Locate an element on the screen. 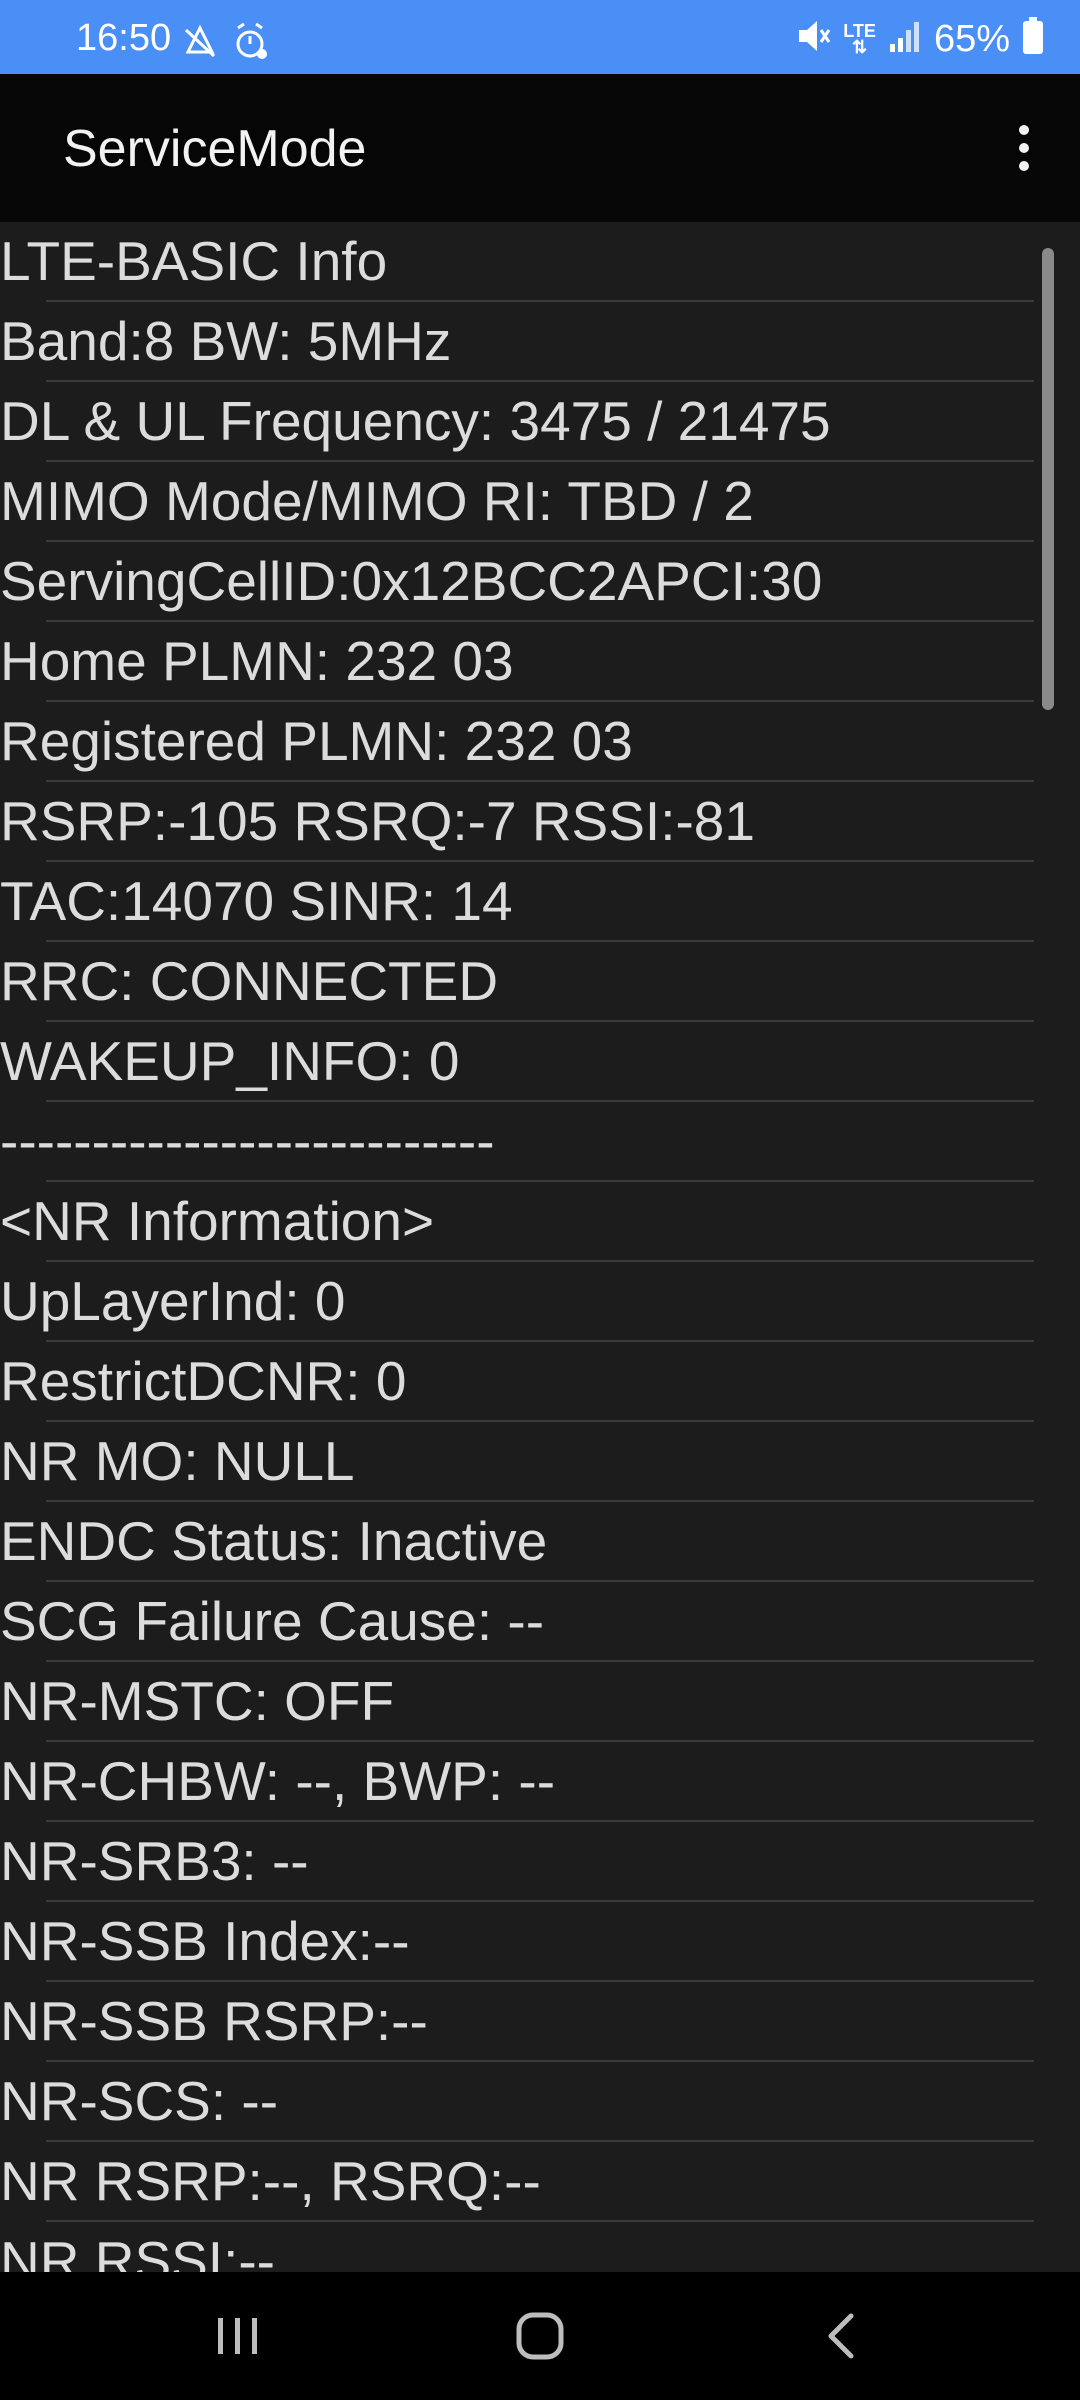 The height and width of the screenshot is (2400, 1080). list-item: NR RSRP:--, RSRQ:-- is located at coordinates (540, 2182).